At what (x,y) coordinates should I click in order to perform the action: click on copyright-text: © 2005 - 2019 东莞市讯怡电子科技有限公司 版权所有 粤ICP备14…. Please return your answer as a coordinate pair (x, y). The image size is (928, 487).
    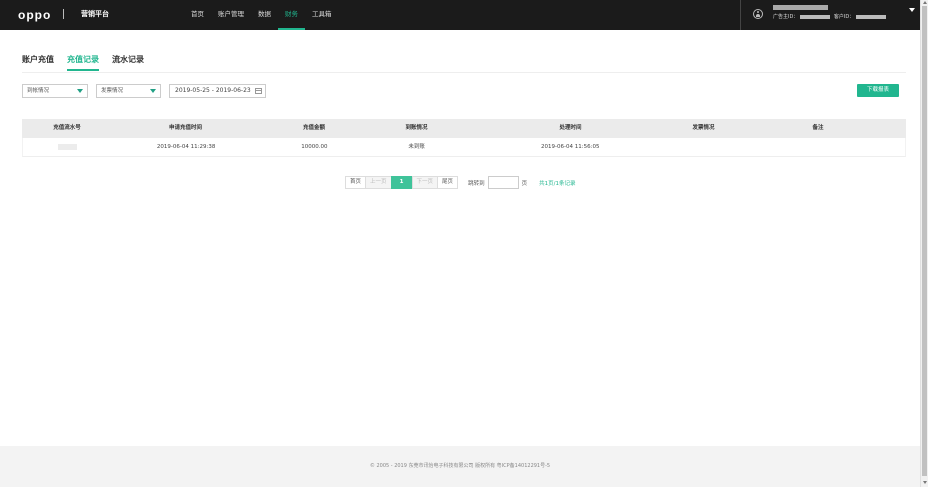
    Looking at the image, I should click on (460, 466).